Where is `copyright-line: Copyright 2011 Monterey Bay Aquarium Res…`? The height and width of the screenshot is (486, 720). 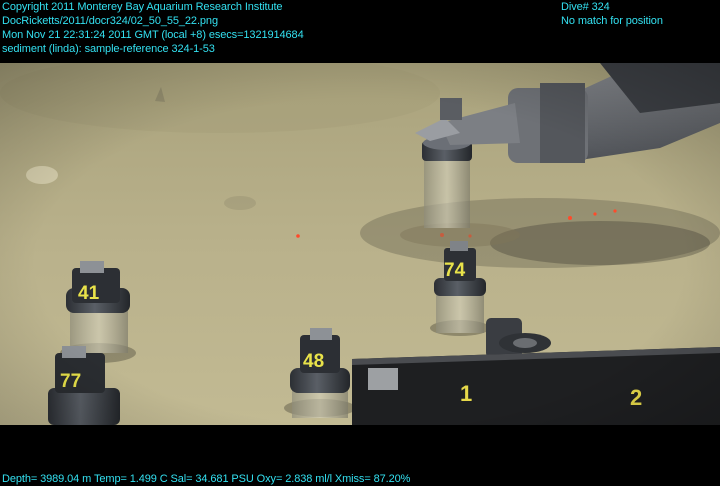 copyright-line: Copyright 2011 Monterey Bay Aquarium Res… is located at coordinates (142, 7).